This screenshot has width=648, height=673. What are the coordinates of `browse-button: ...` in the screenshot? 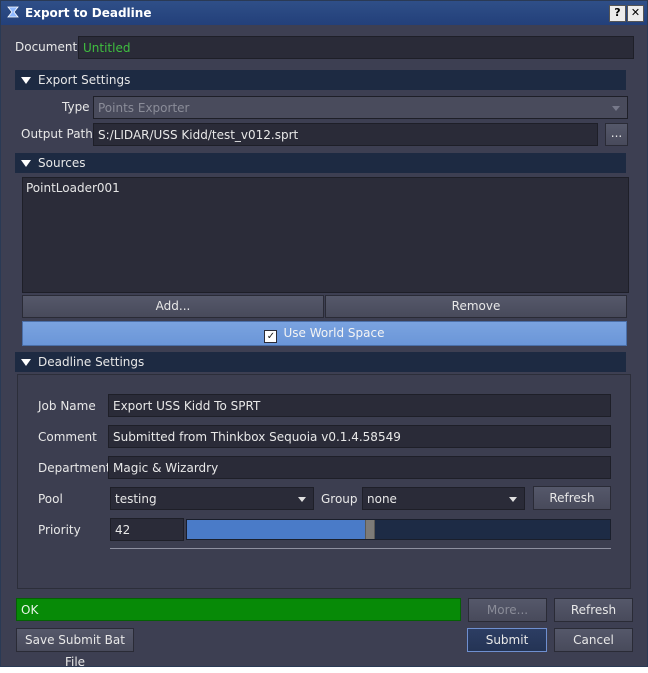 It's located at (616, 134).